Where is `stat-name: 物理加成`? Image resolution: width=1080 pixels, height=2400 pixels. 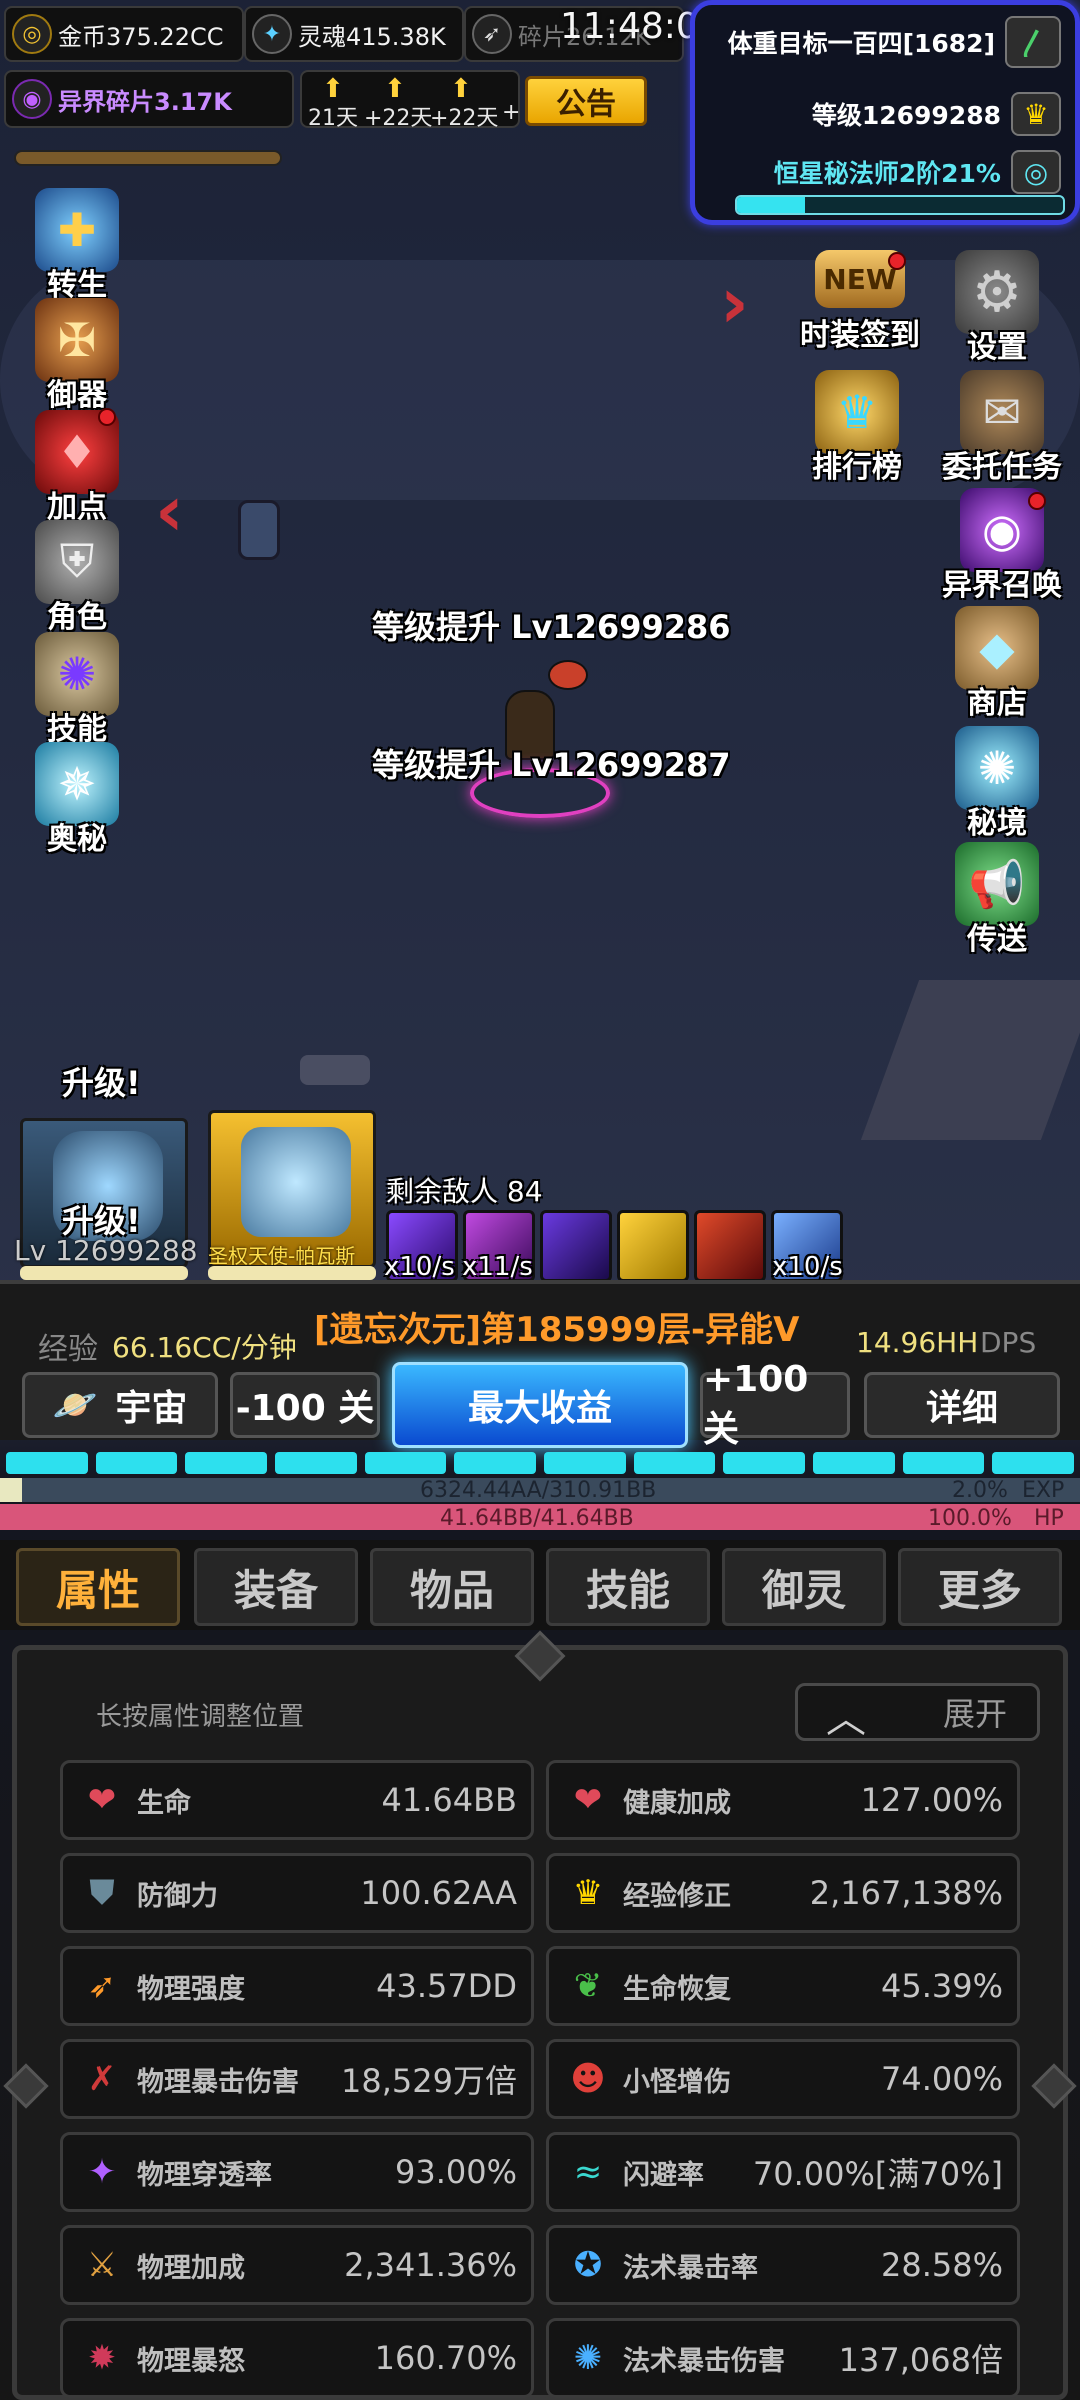
stat-name: 物理加成 is located at coordinates (191, 2268).